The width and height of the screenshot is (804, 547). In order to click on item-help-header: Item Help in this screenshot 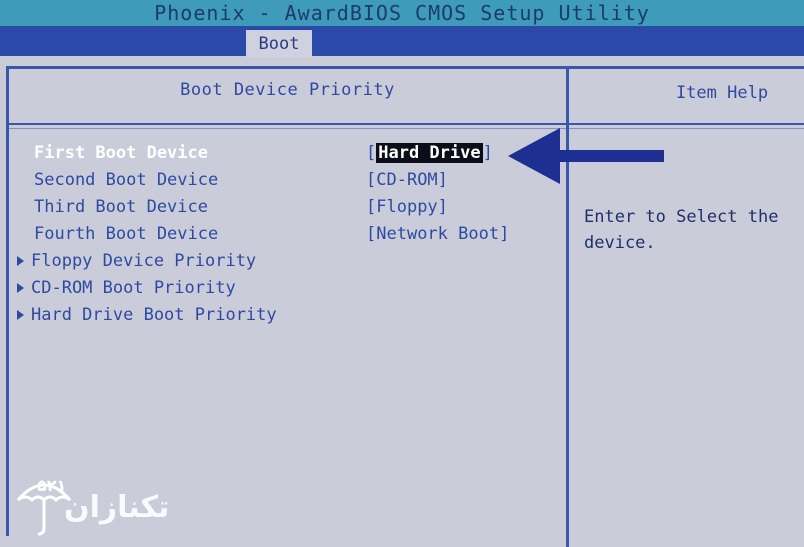, I will do `click(722, 93)`.